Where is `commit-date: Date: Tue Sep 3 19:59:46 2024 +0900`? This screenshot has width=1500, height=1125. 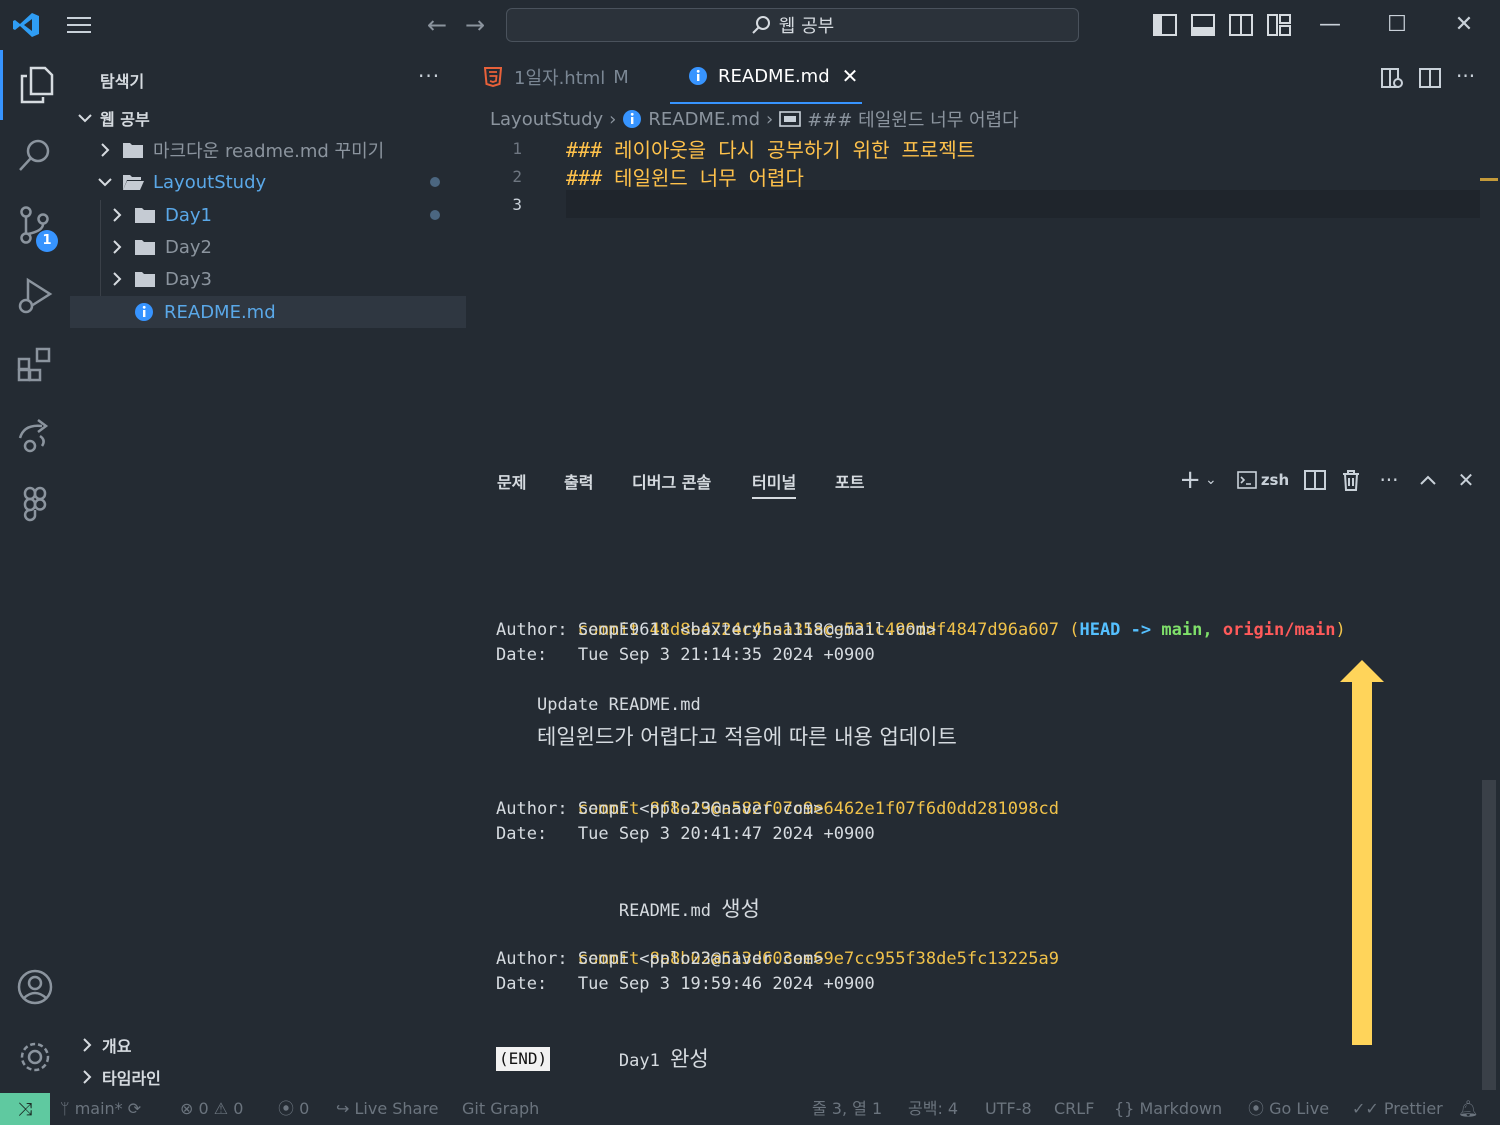 commit-date: Date: Tue Sep 3 19:59:46 2024 +0900 is located at coordinates (685, 984).